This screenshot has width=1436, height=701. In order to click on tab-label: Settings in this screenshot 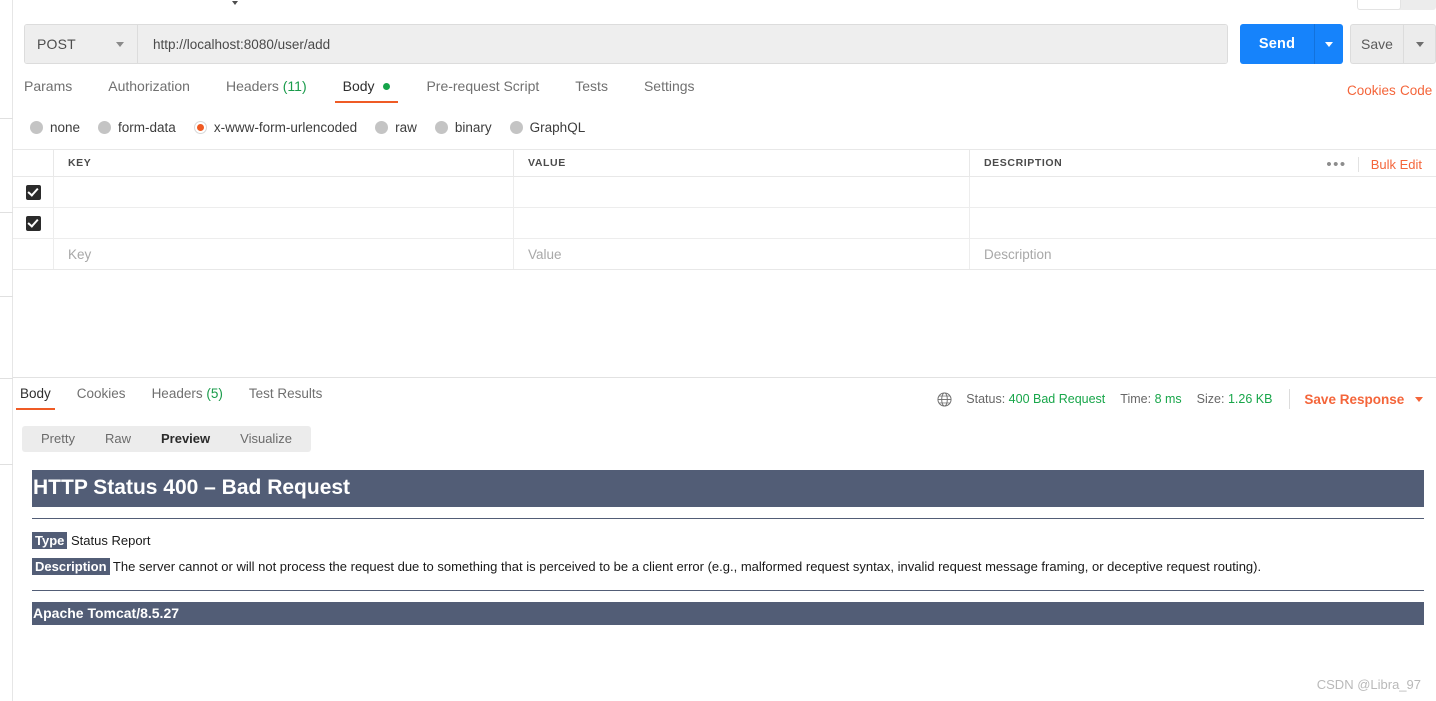, I will do `click(669, 86)`.